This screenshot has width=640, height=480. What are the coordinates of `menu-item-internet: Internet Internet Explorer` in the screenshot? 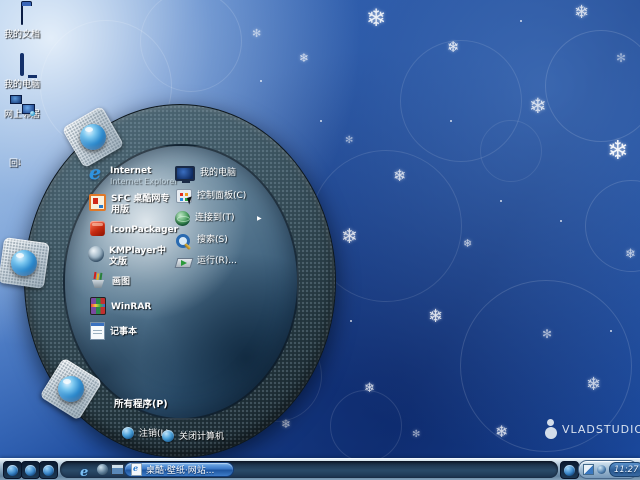 It's located at (133, 174).